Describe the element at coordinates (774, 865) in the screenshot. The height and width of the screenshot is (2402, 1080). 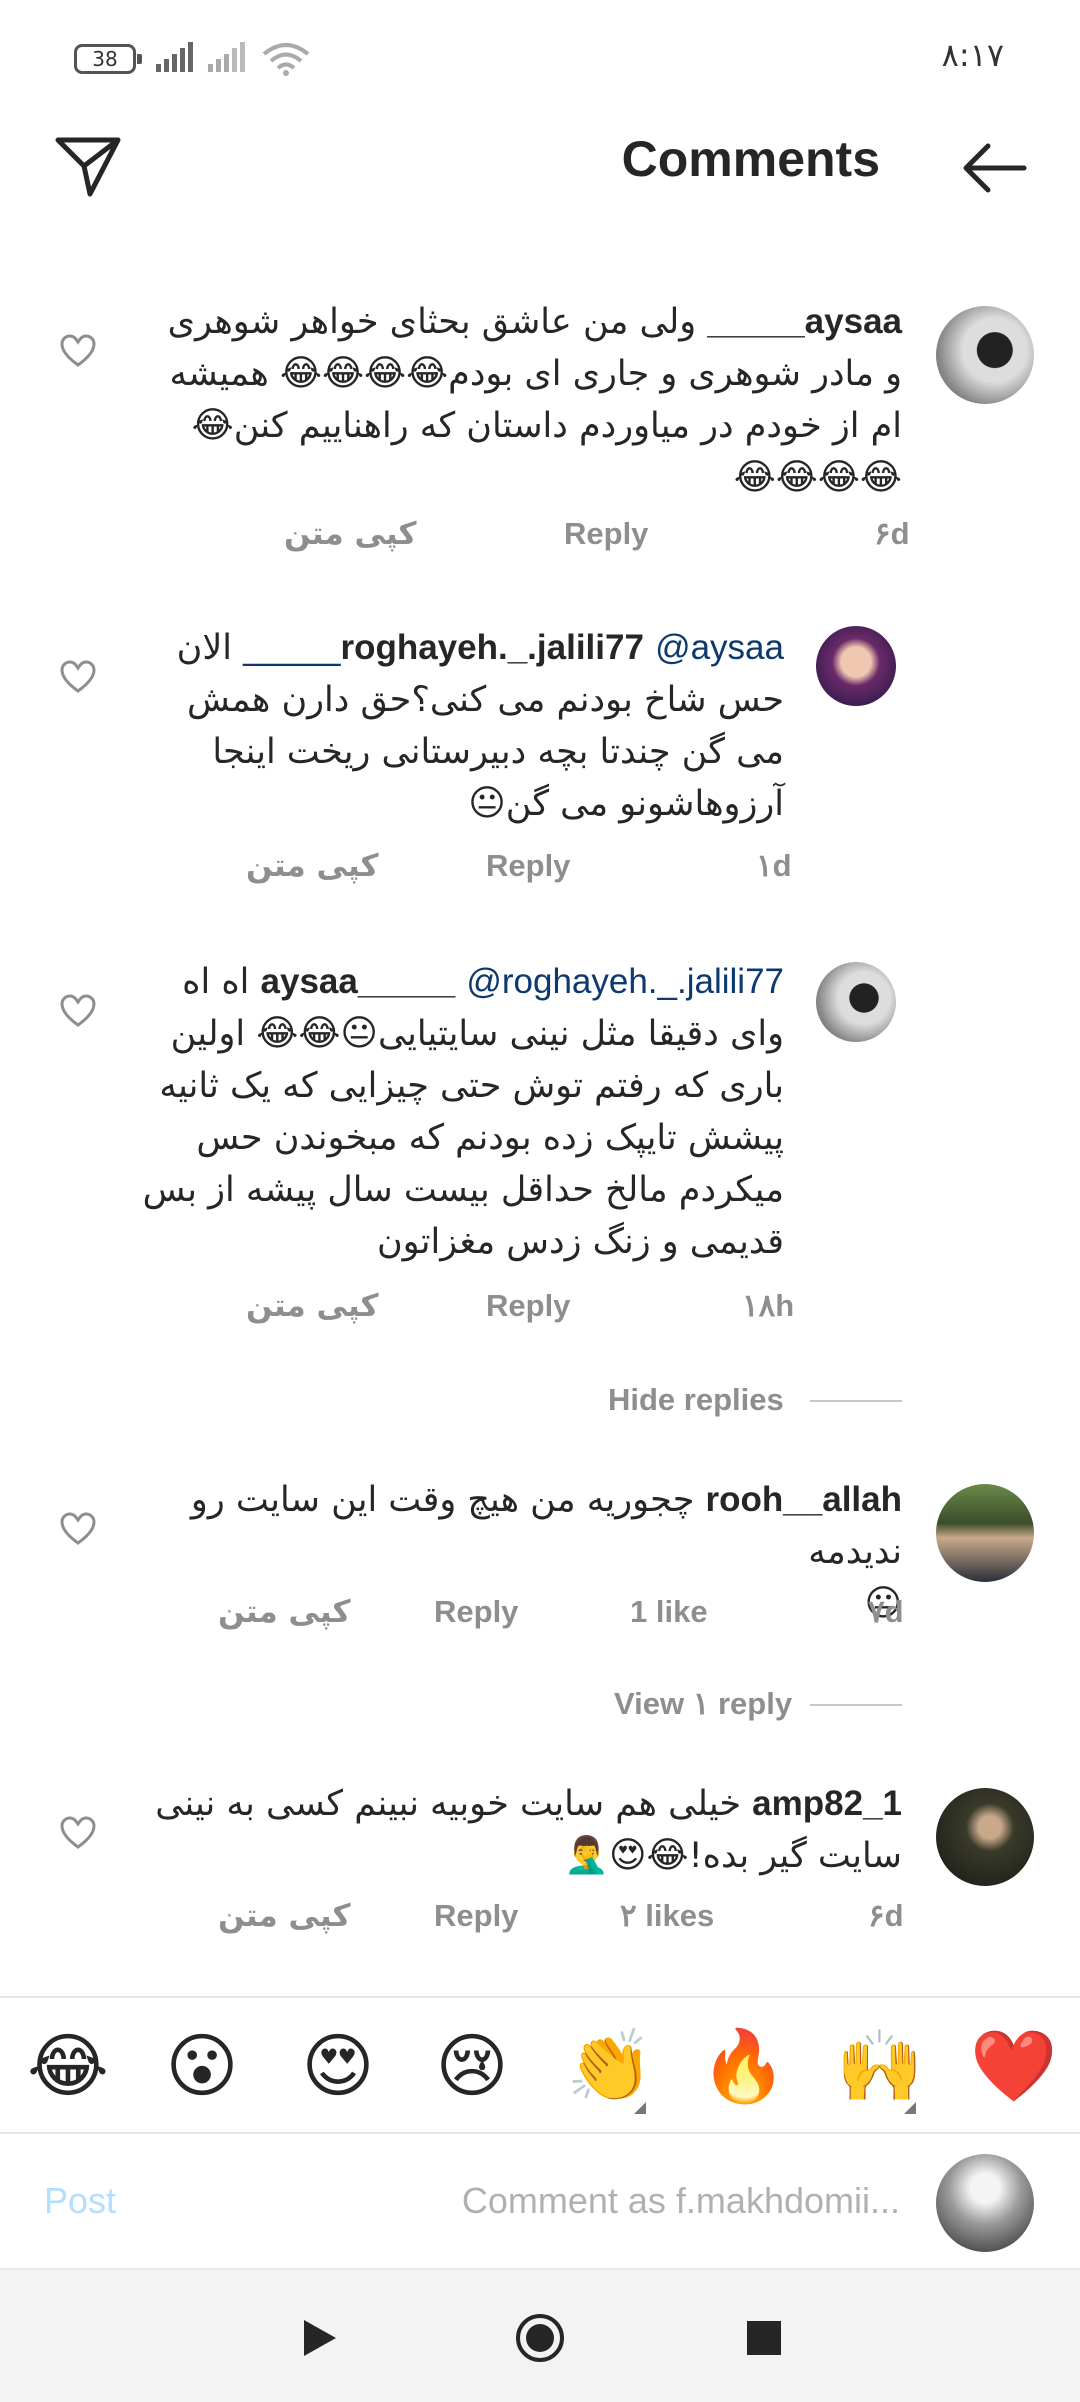
I see `comment-time: ۱d` at that location.